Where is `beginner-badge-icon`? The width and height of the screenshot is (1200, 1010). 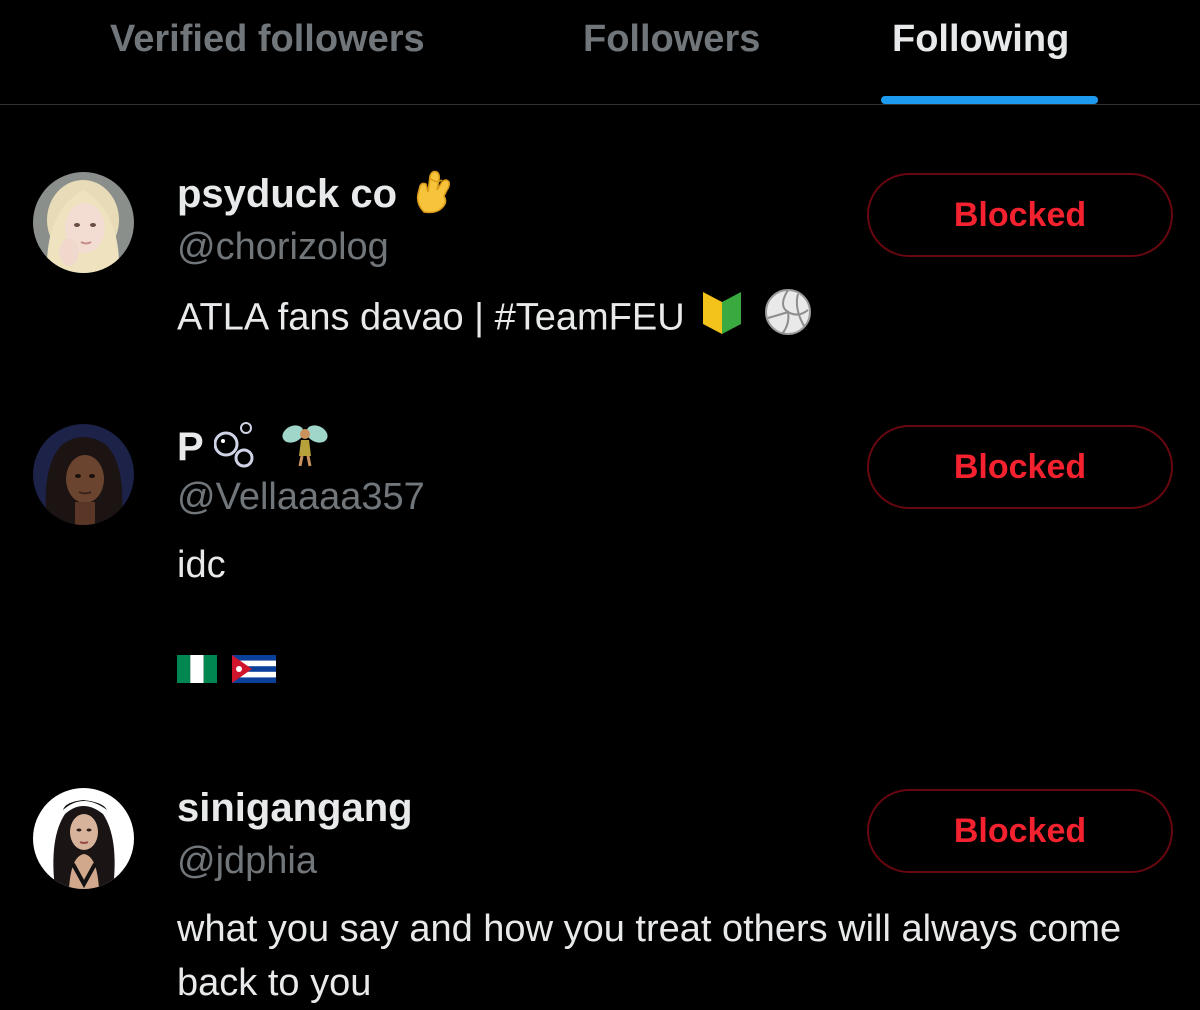 beginner-badge-icon is located at coordinates (722, 319).